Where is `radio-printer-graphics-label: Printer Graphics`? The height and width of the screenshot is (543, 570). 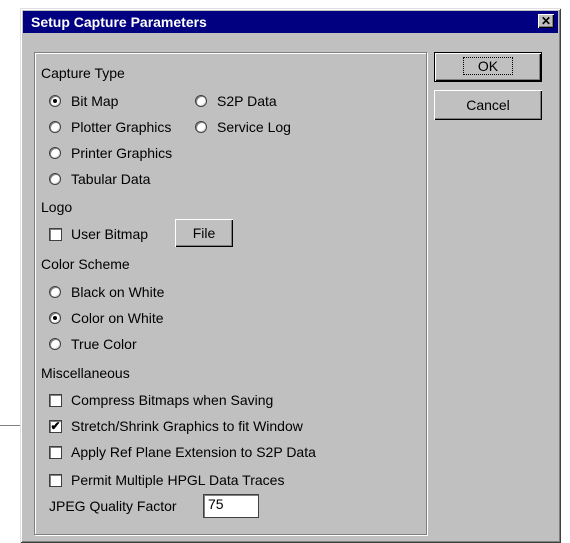 radio-printer-graphics-label: Printer Graphics is located at coordinates (122, 153).